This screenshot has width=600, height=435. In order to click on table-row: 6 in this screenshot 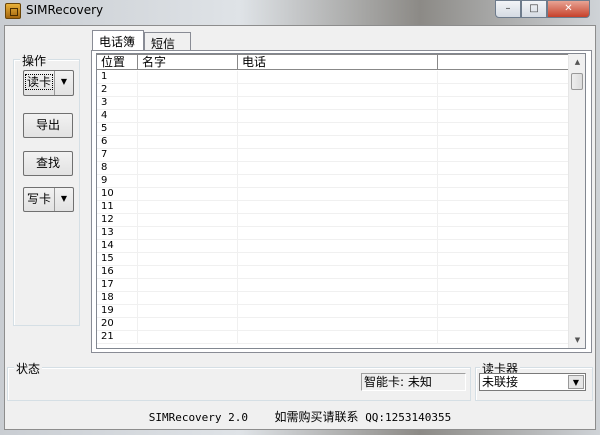, I will do `click(333, 142)`.